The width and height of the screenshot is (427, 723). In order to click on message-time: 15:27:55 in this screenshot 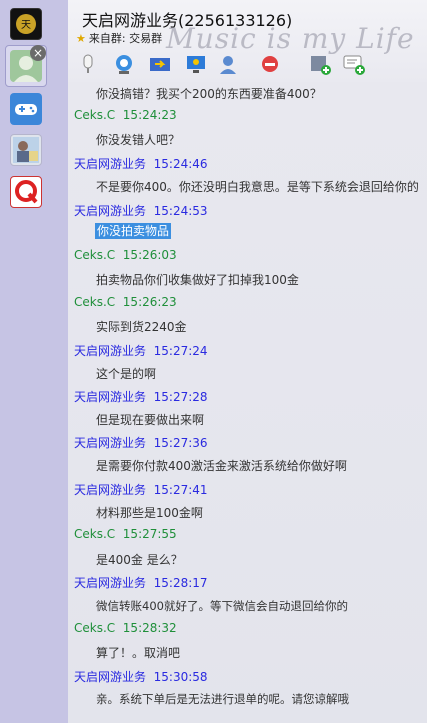, I will do `click(149, 534)`.